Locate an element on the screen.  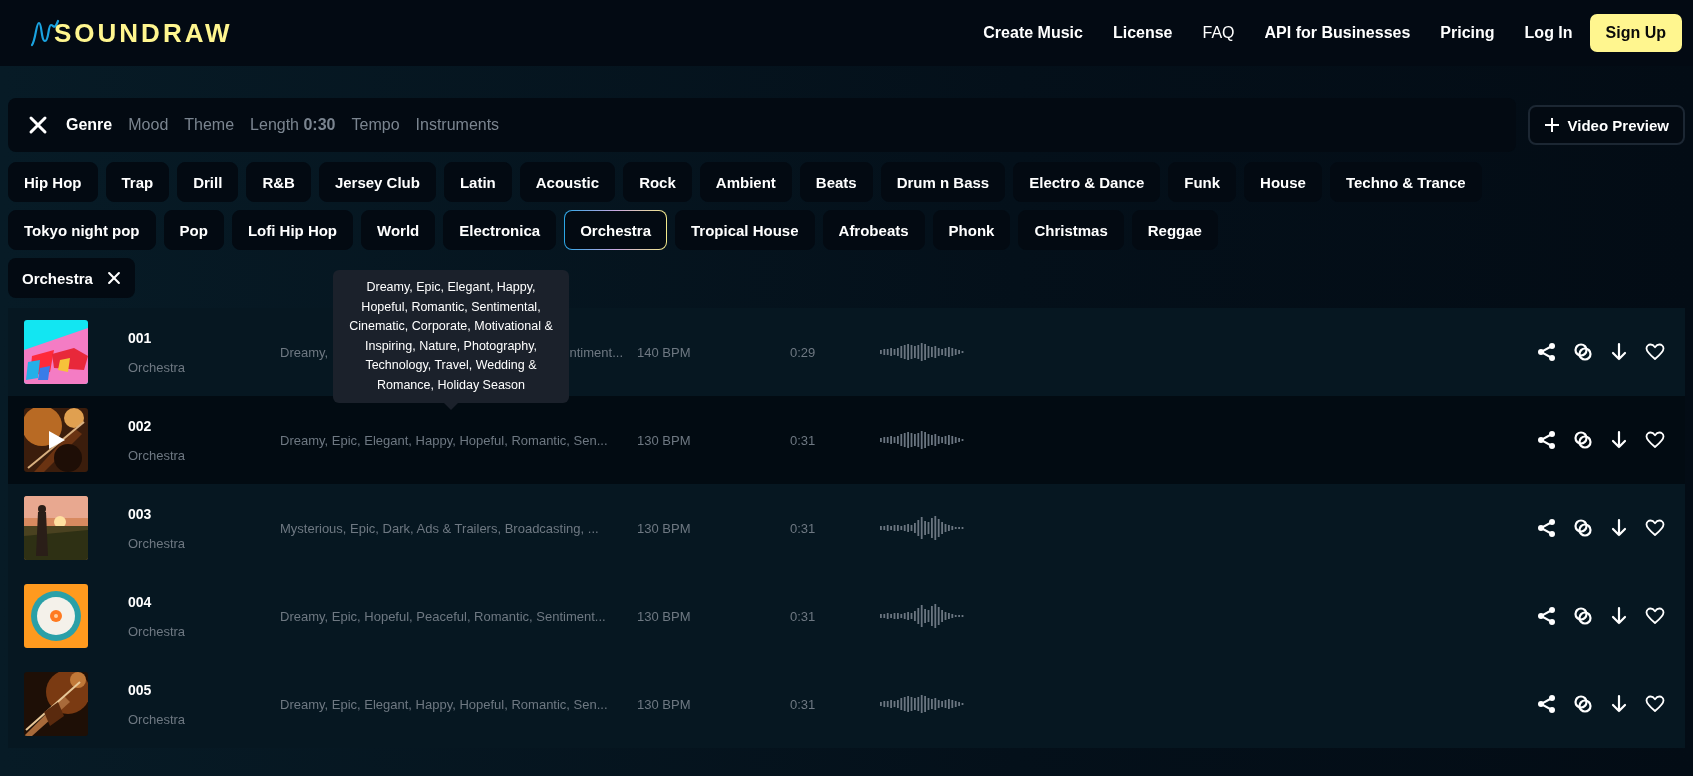
genre-chip: Latin is located at coordinates (477, 182).